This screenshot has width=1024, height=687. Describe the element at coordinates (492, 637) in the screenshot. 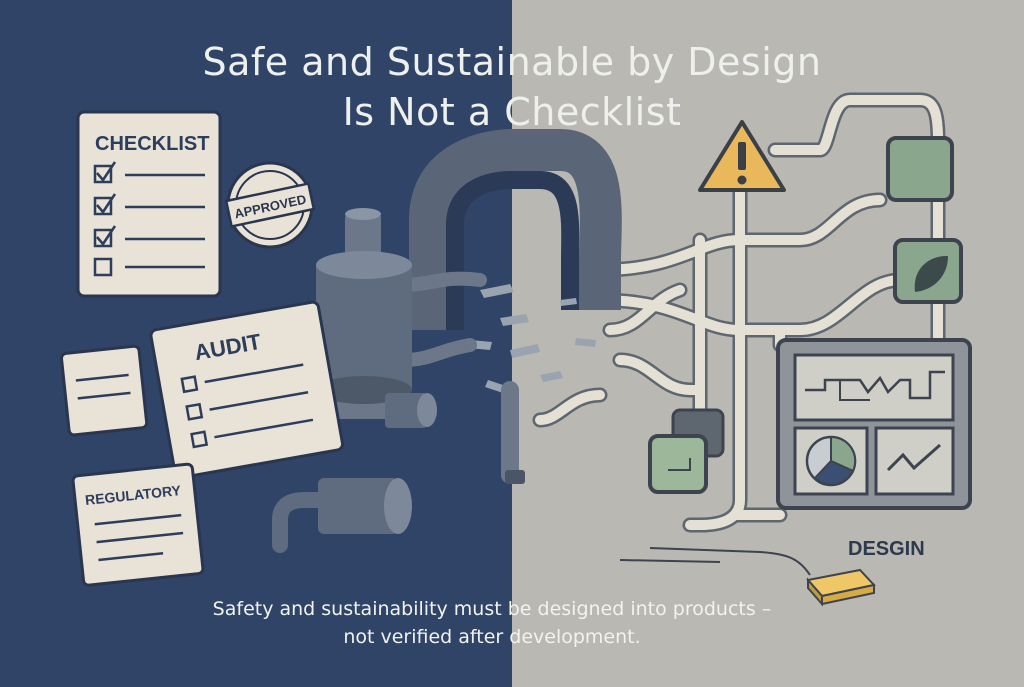

I see `caption-line-2: not verified after development.` at that location.